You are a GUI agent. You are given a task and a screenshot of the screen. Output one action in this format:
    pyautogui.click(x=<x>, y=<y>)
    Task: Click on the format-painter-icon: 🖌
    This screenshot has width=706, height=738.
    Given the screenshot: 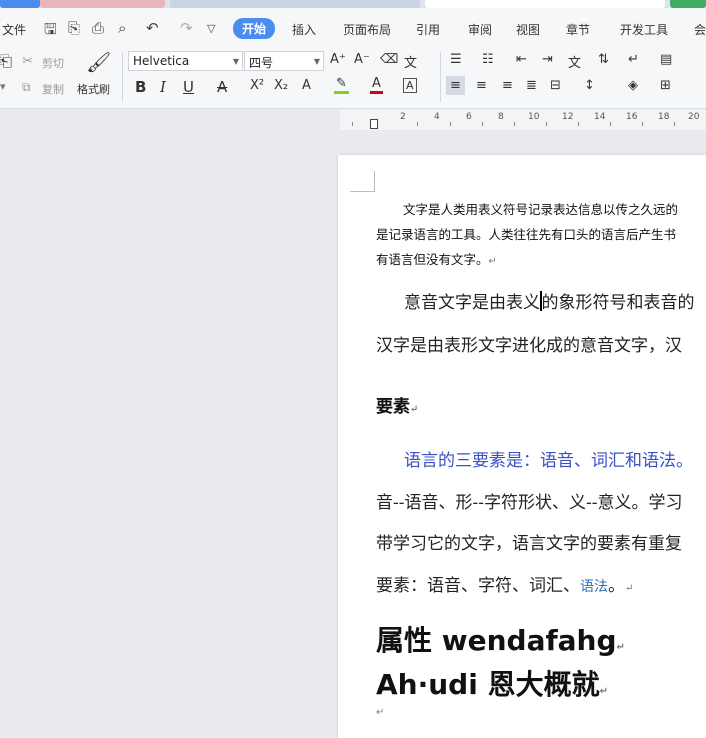 What is the action you would take?
    pyautogui.click(x=98, y=62)
    